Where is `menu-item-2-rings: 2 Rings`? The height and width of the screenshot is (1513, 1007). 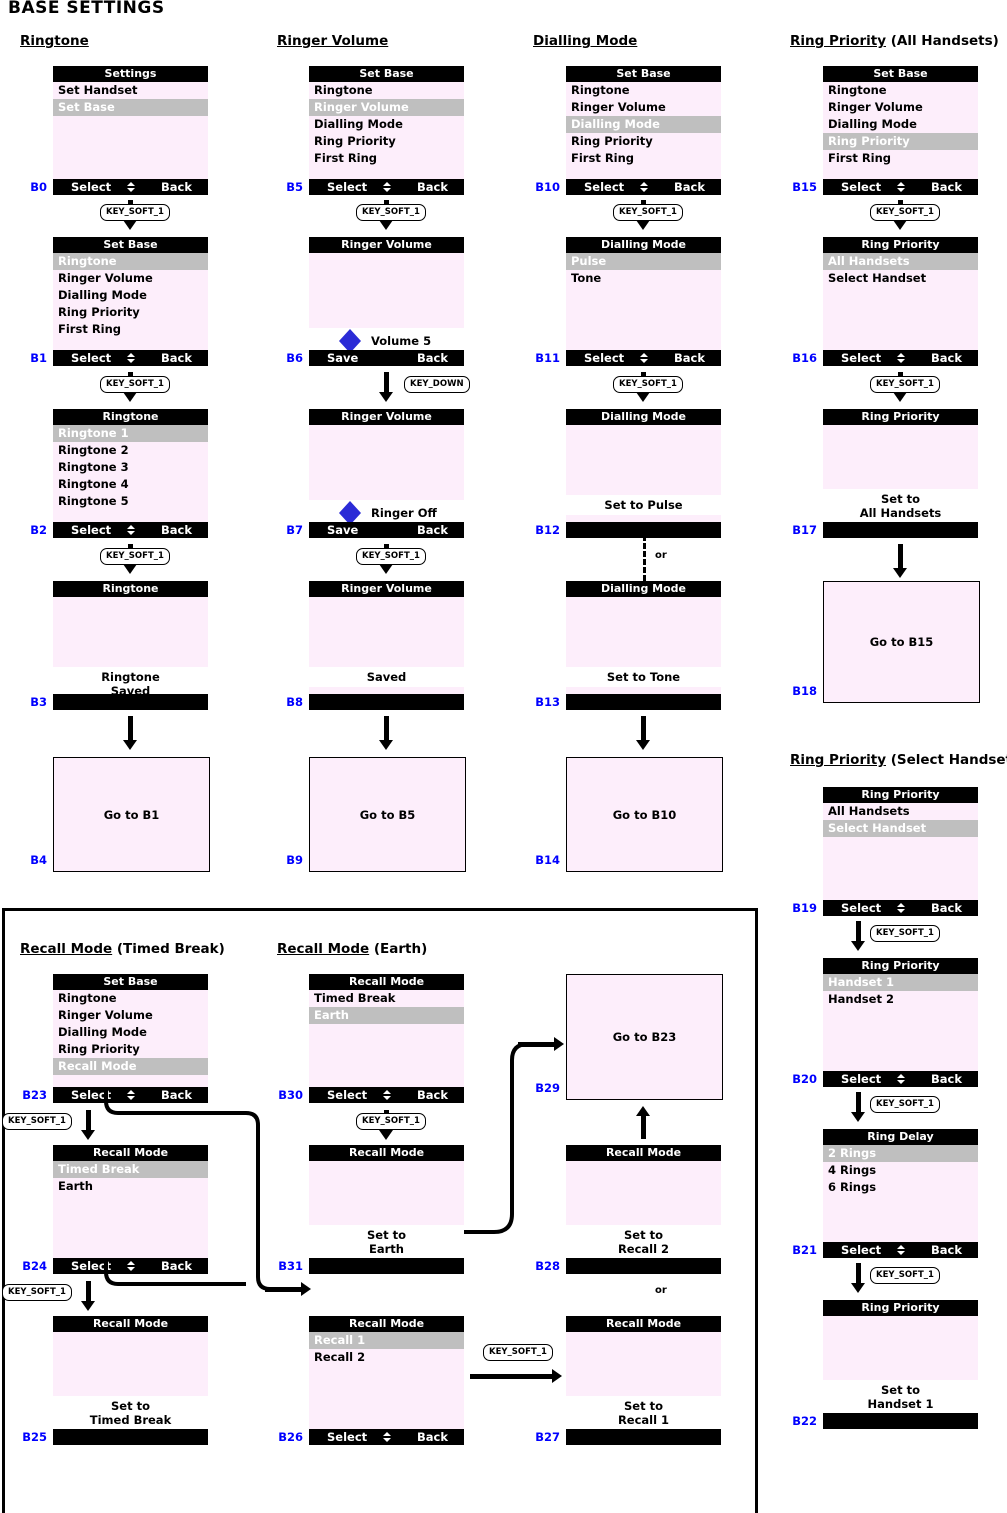
menu-item-2-rings: 2 Rings is located at coordinates (900, 1153).